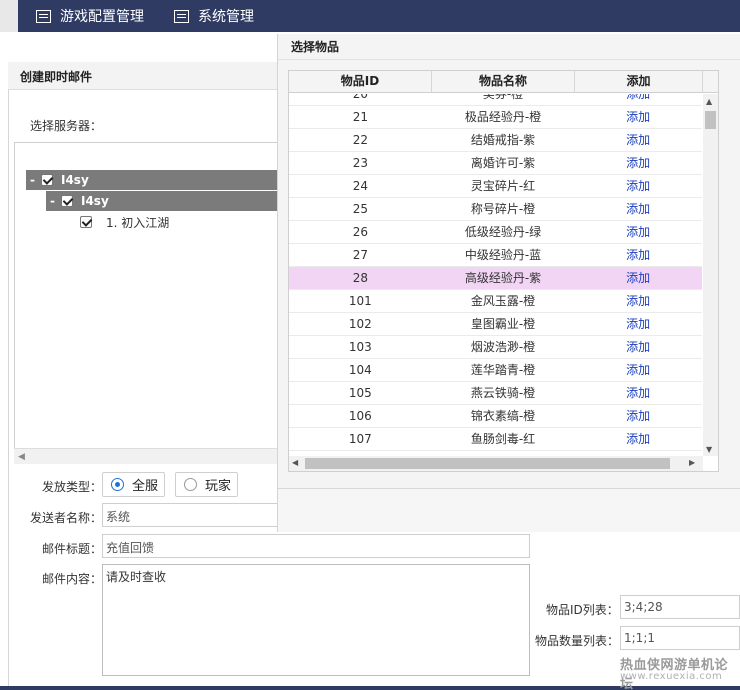 Image resolution: width=740 pixels, height=690 pixels. What do you see at coordinates (360, 393) in the screenshot?
I see `item-id-cell: 105` at bounding box center [360, 393].